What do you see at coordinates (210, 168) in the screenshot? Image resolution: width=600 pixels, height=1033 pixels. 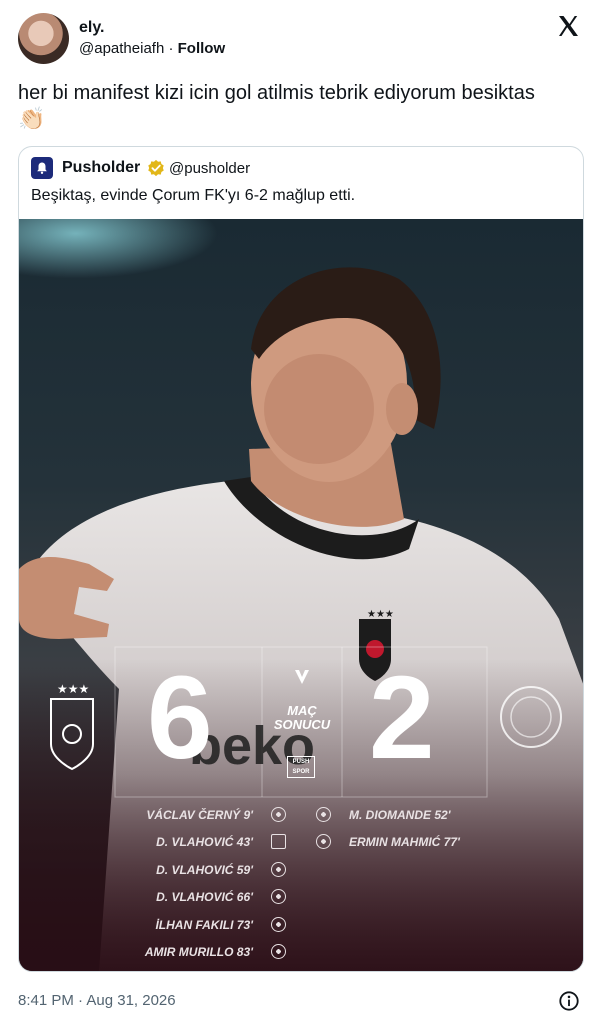 I see `quoted-author-handle: @pusholder` at bounding box center [210, 168].